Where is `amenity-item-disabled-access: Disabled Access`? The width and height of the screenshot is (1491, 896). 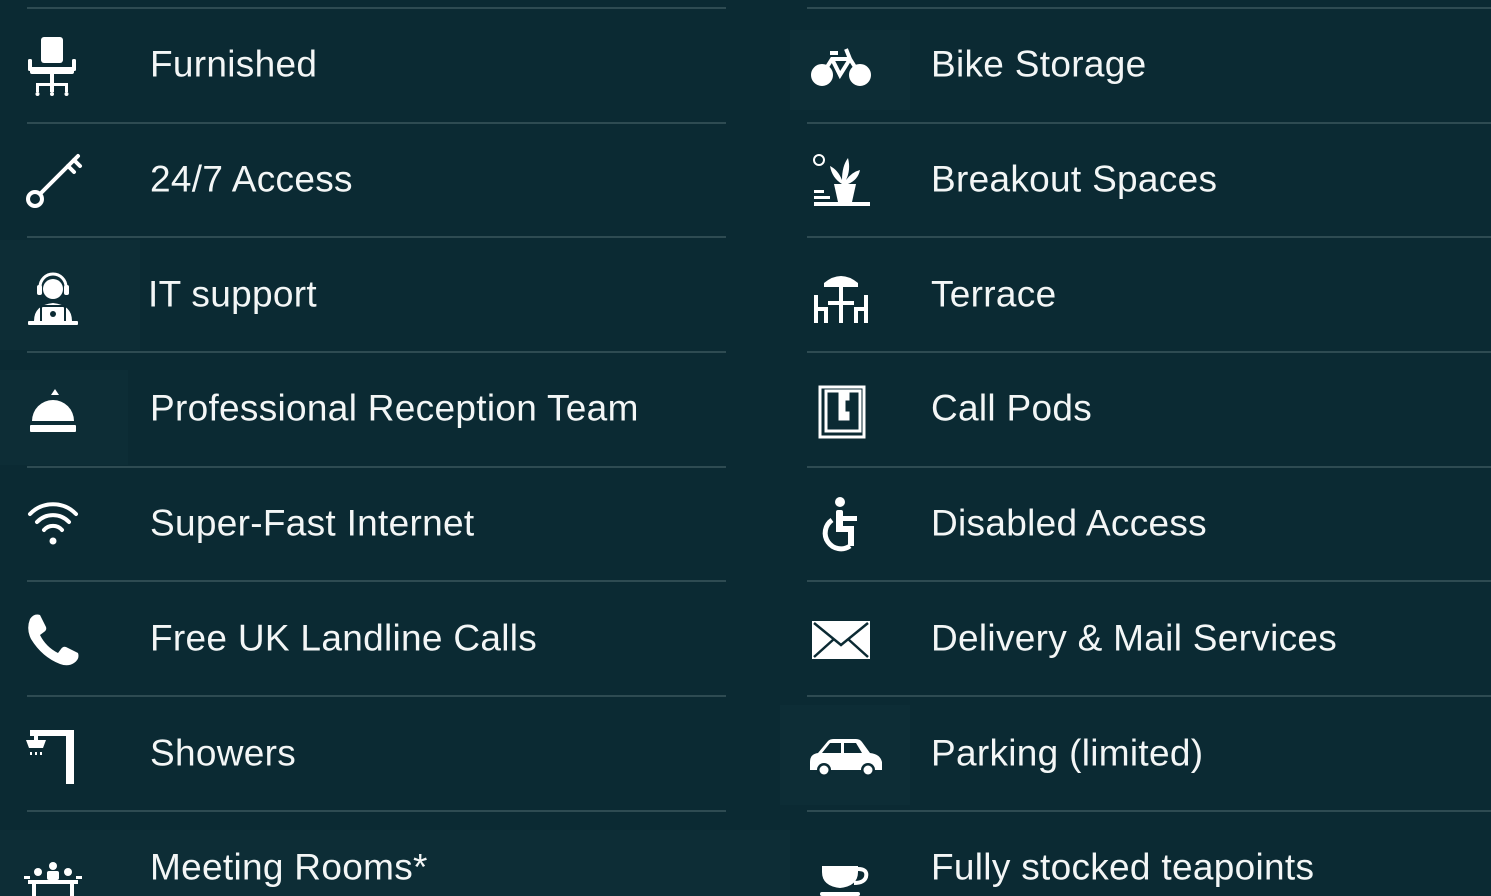
amenity-item-disabled-access: Disabled Access is located at coordinates (1140, 525).